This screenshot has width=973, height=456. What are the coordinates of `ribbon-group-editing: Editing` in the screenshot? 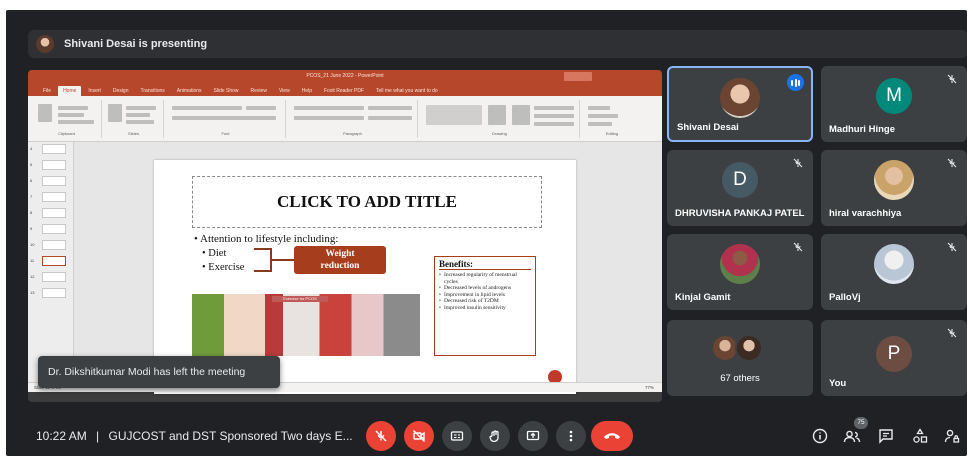 It's located at (612, 119).